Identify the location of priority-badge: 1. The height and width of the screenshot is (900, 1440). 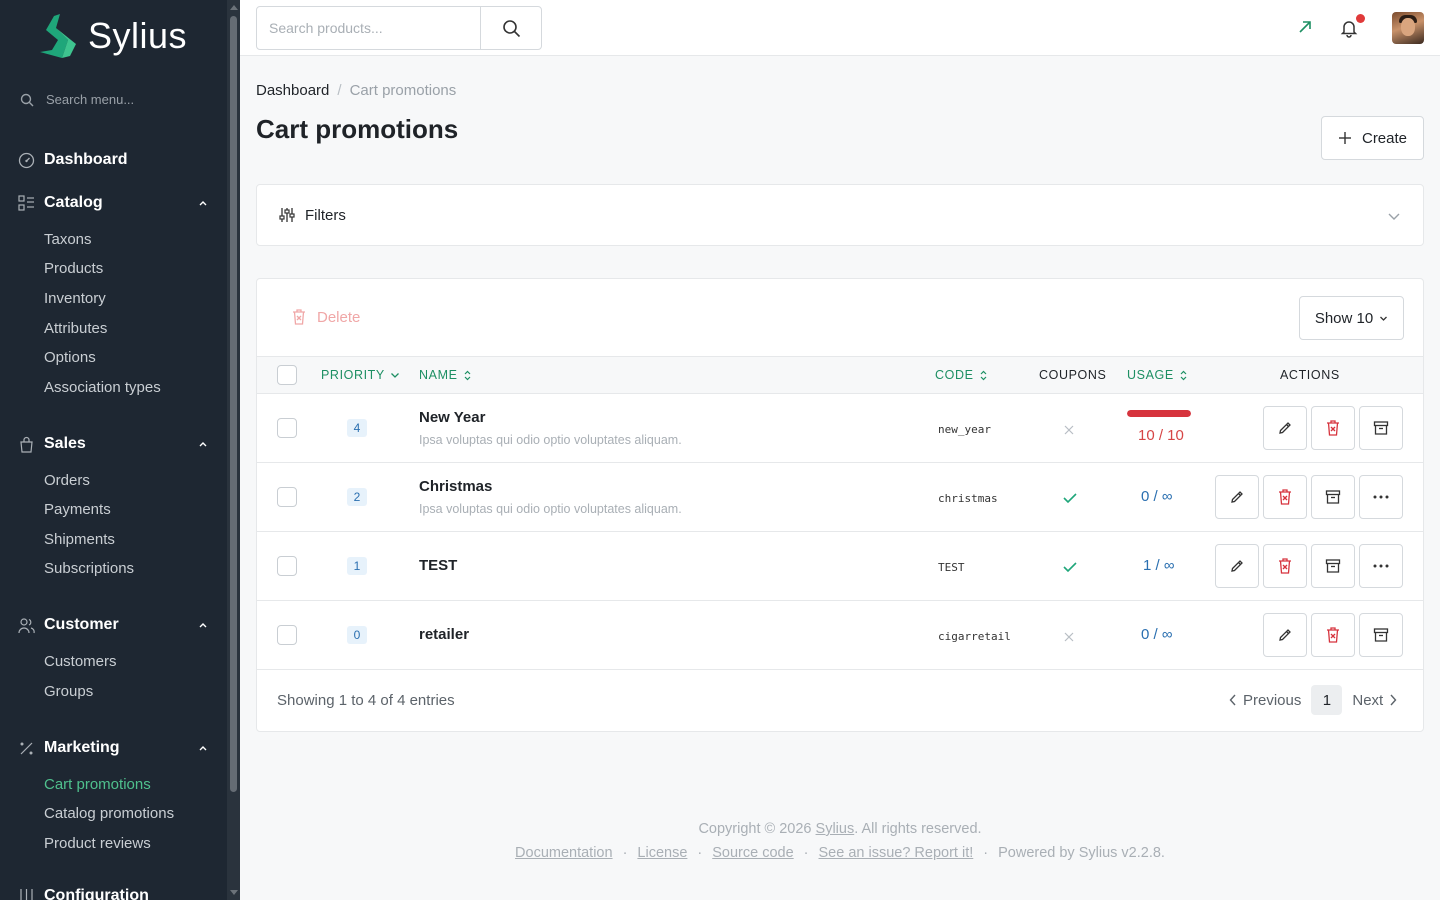
(357, 566).